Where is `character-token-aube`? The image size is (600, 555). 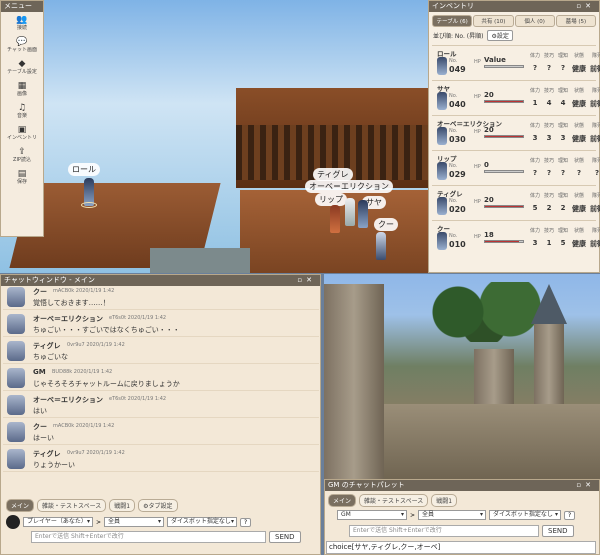 character-token-aube is located at coordinates (350, 212).